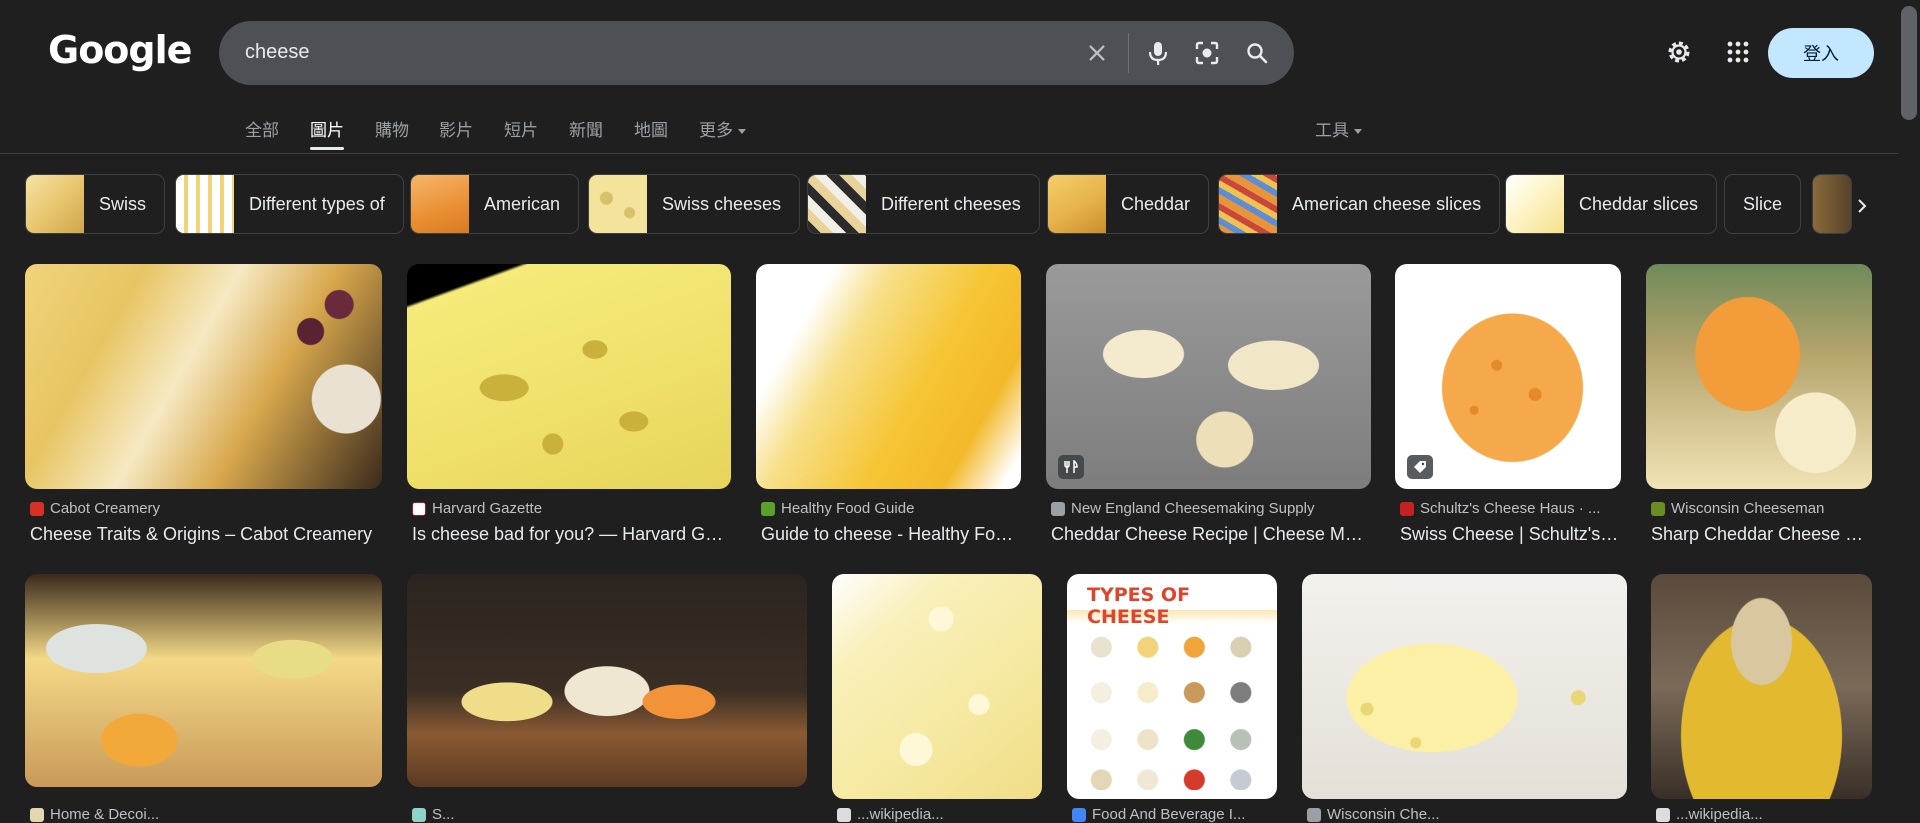 The image size is (1920, 823). I want to click on tab-images: 圖片, so click(327, 133).